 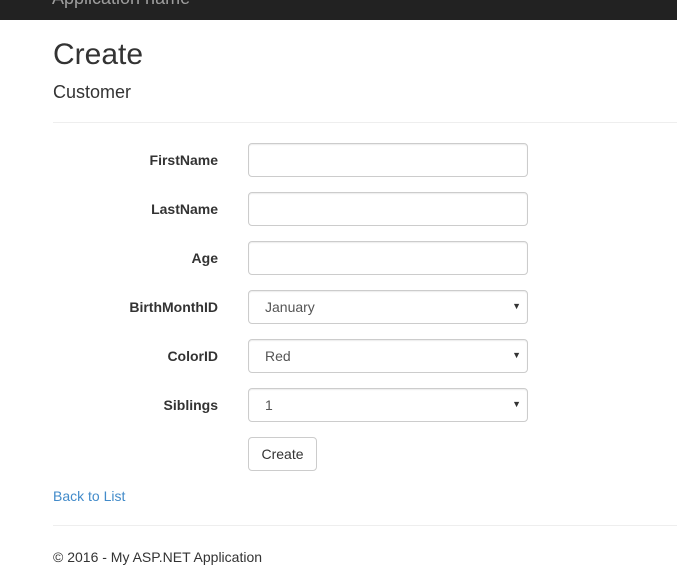 What do you see at coordinates (121, 4) in the screenshot?
I see `navbar-brand: Application name` at bounding box center [121, 4].